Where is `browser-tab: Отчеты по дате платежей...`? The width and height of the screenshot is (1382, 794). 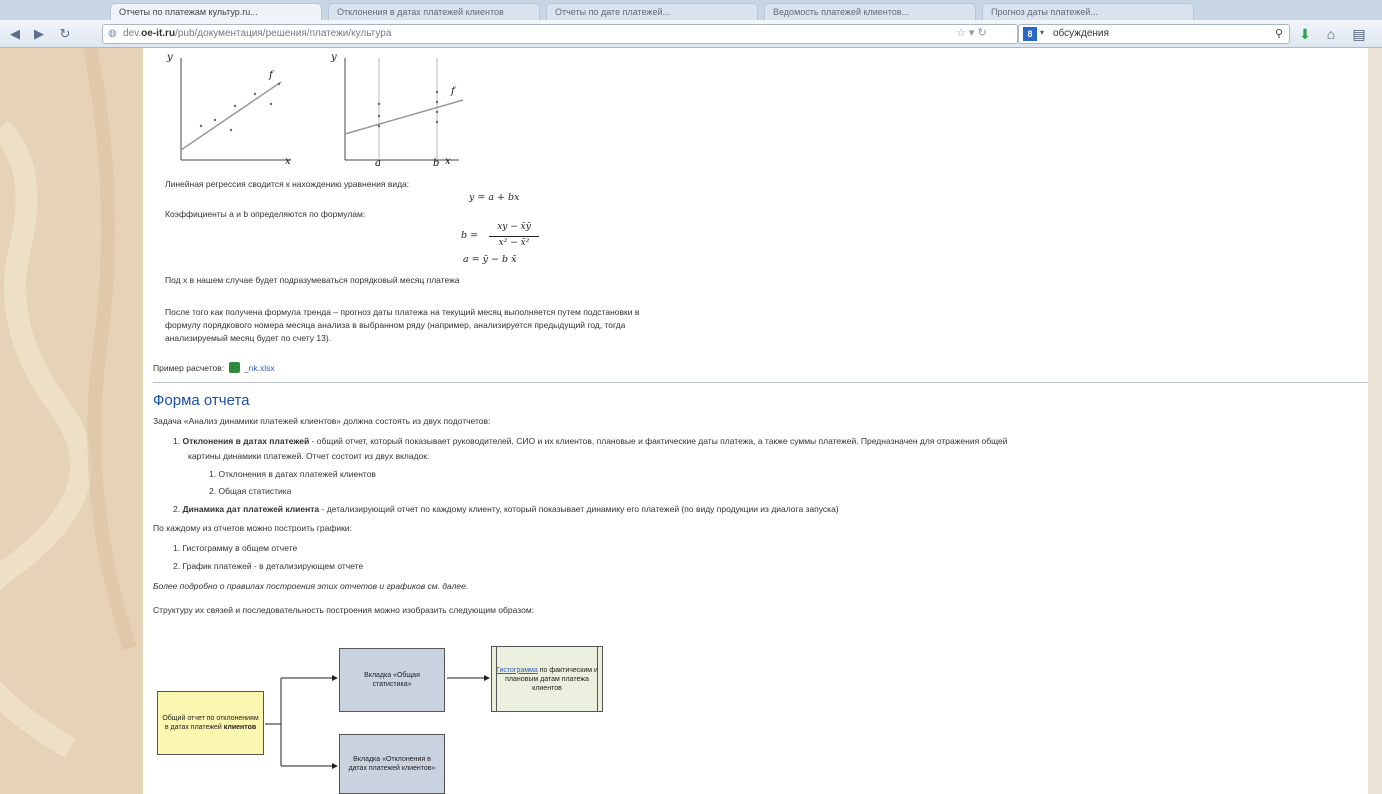 browser-tab: Отчеты по дате платежей... is located at coordinates (652, 11).